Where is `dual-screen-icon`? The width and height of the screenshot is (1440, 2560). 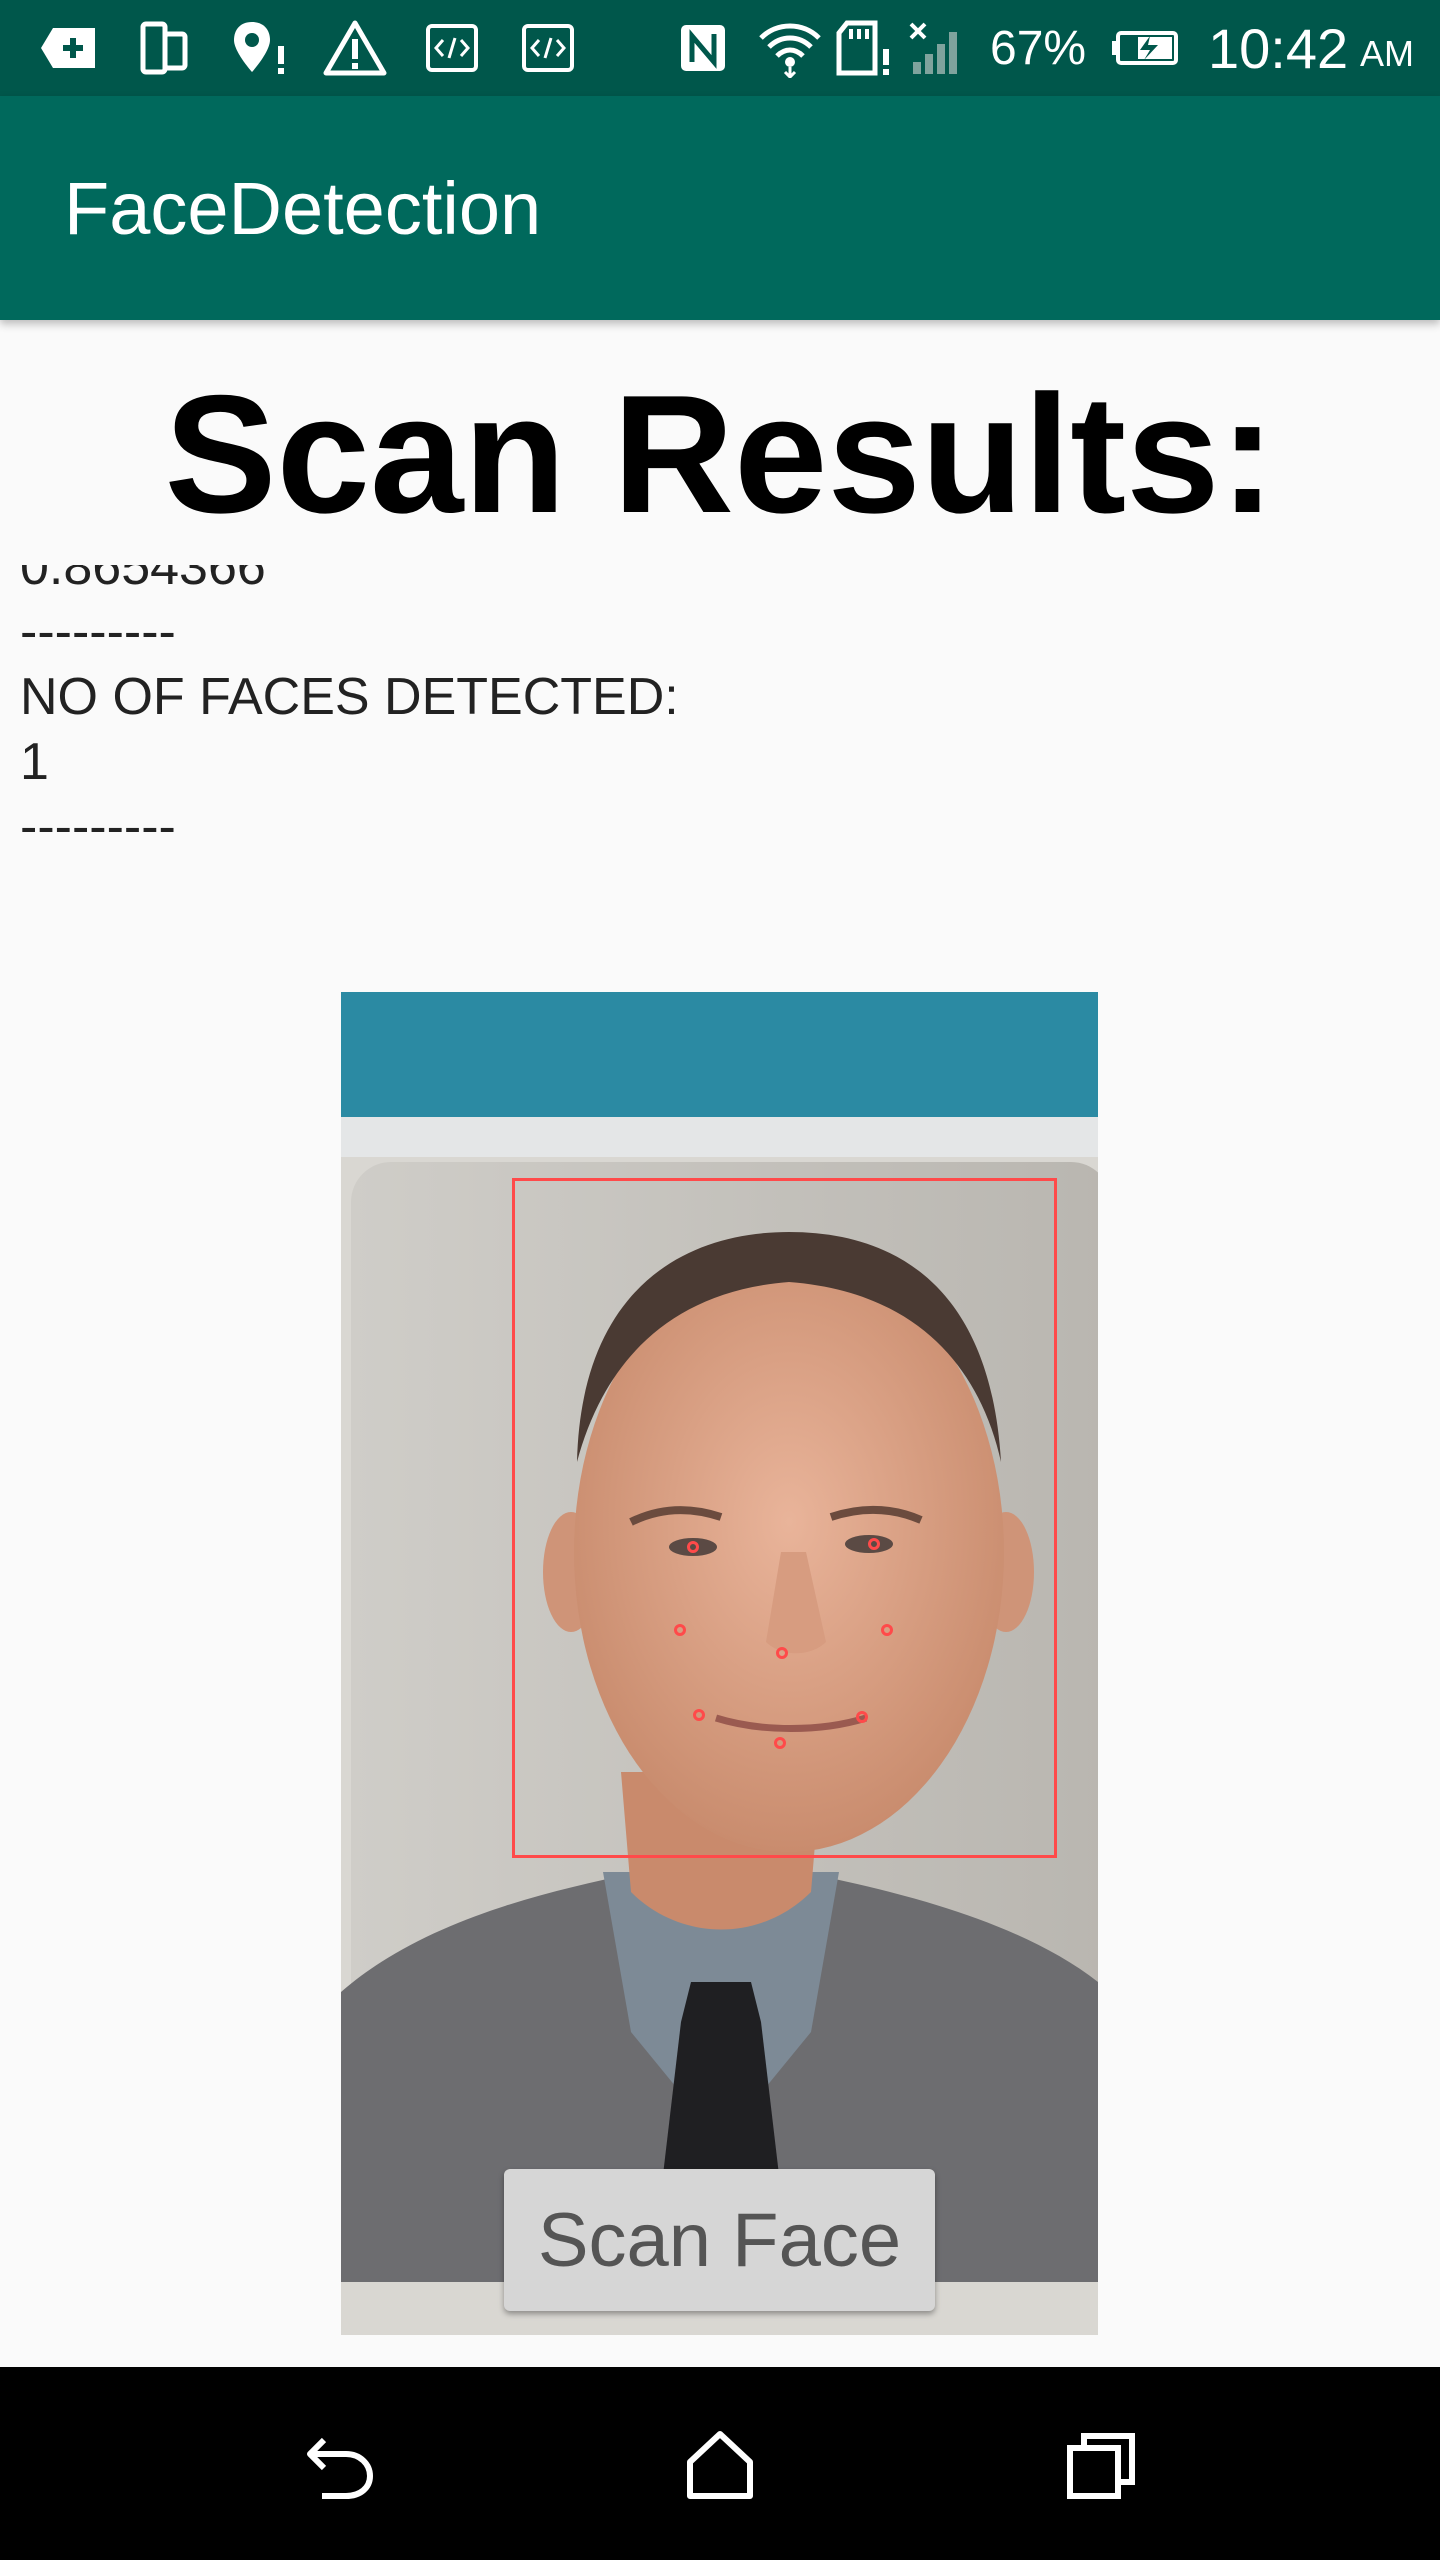
dual-screen-icon is located at coordinates (165, 48).